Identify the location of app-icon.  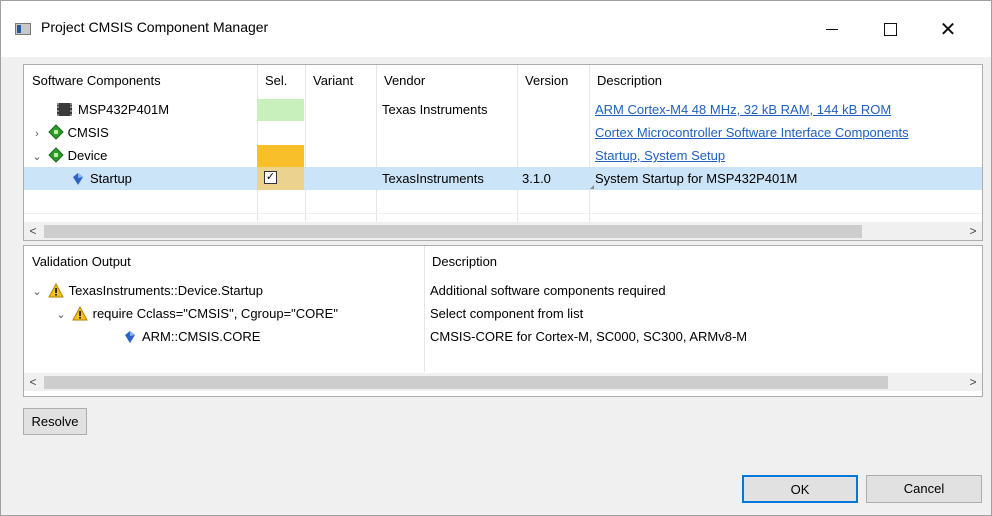
(23, 29).